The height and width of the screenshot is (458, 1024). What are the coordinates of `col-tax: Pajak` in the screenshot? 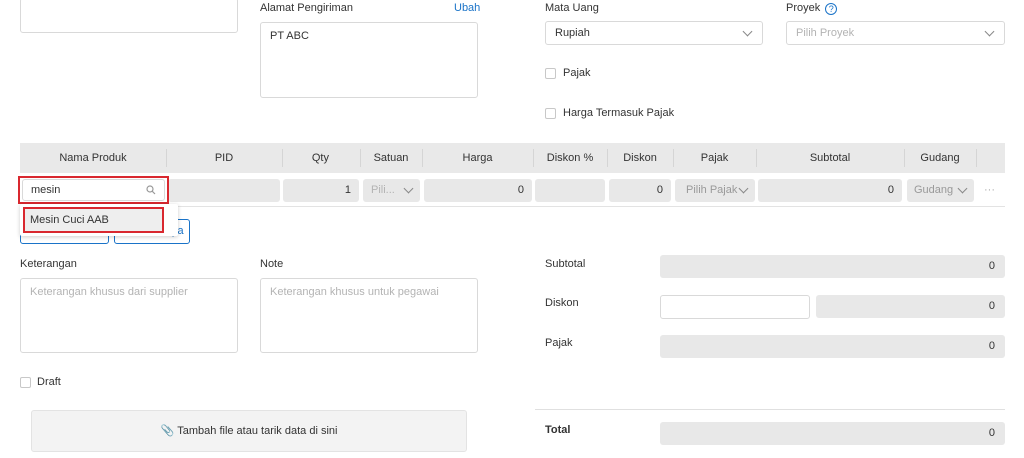 It's located at (714, 158).